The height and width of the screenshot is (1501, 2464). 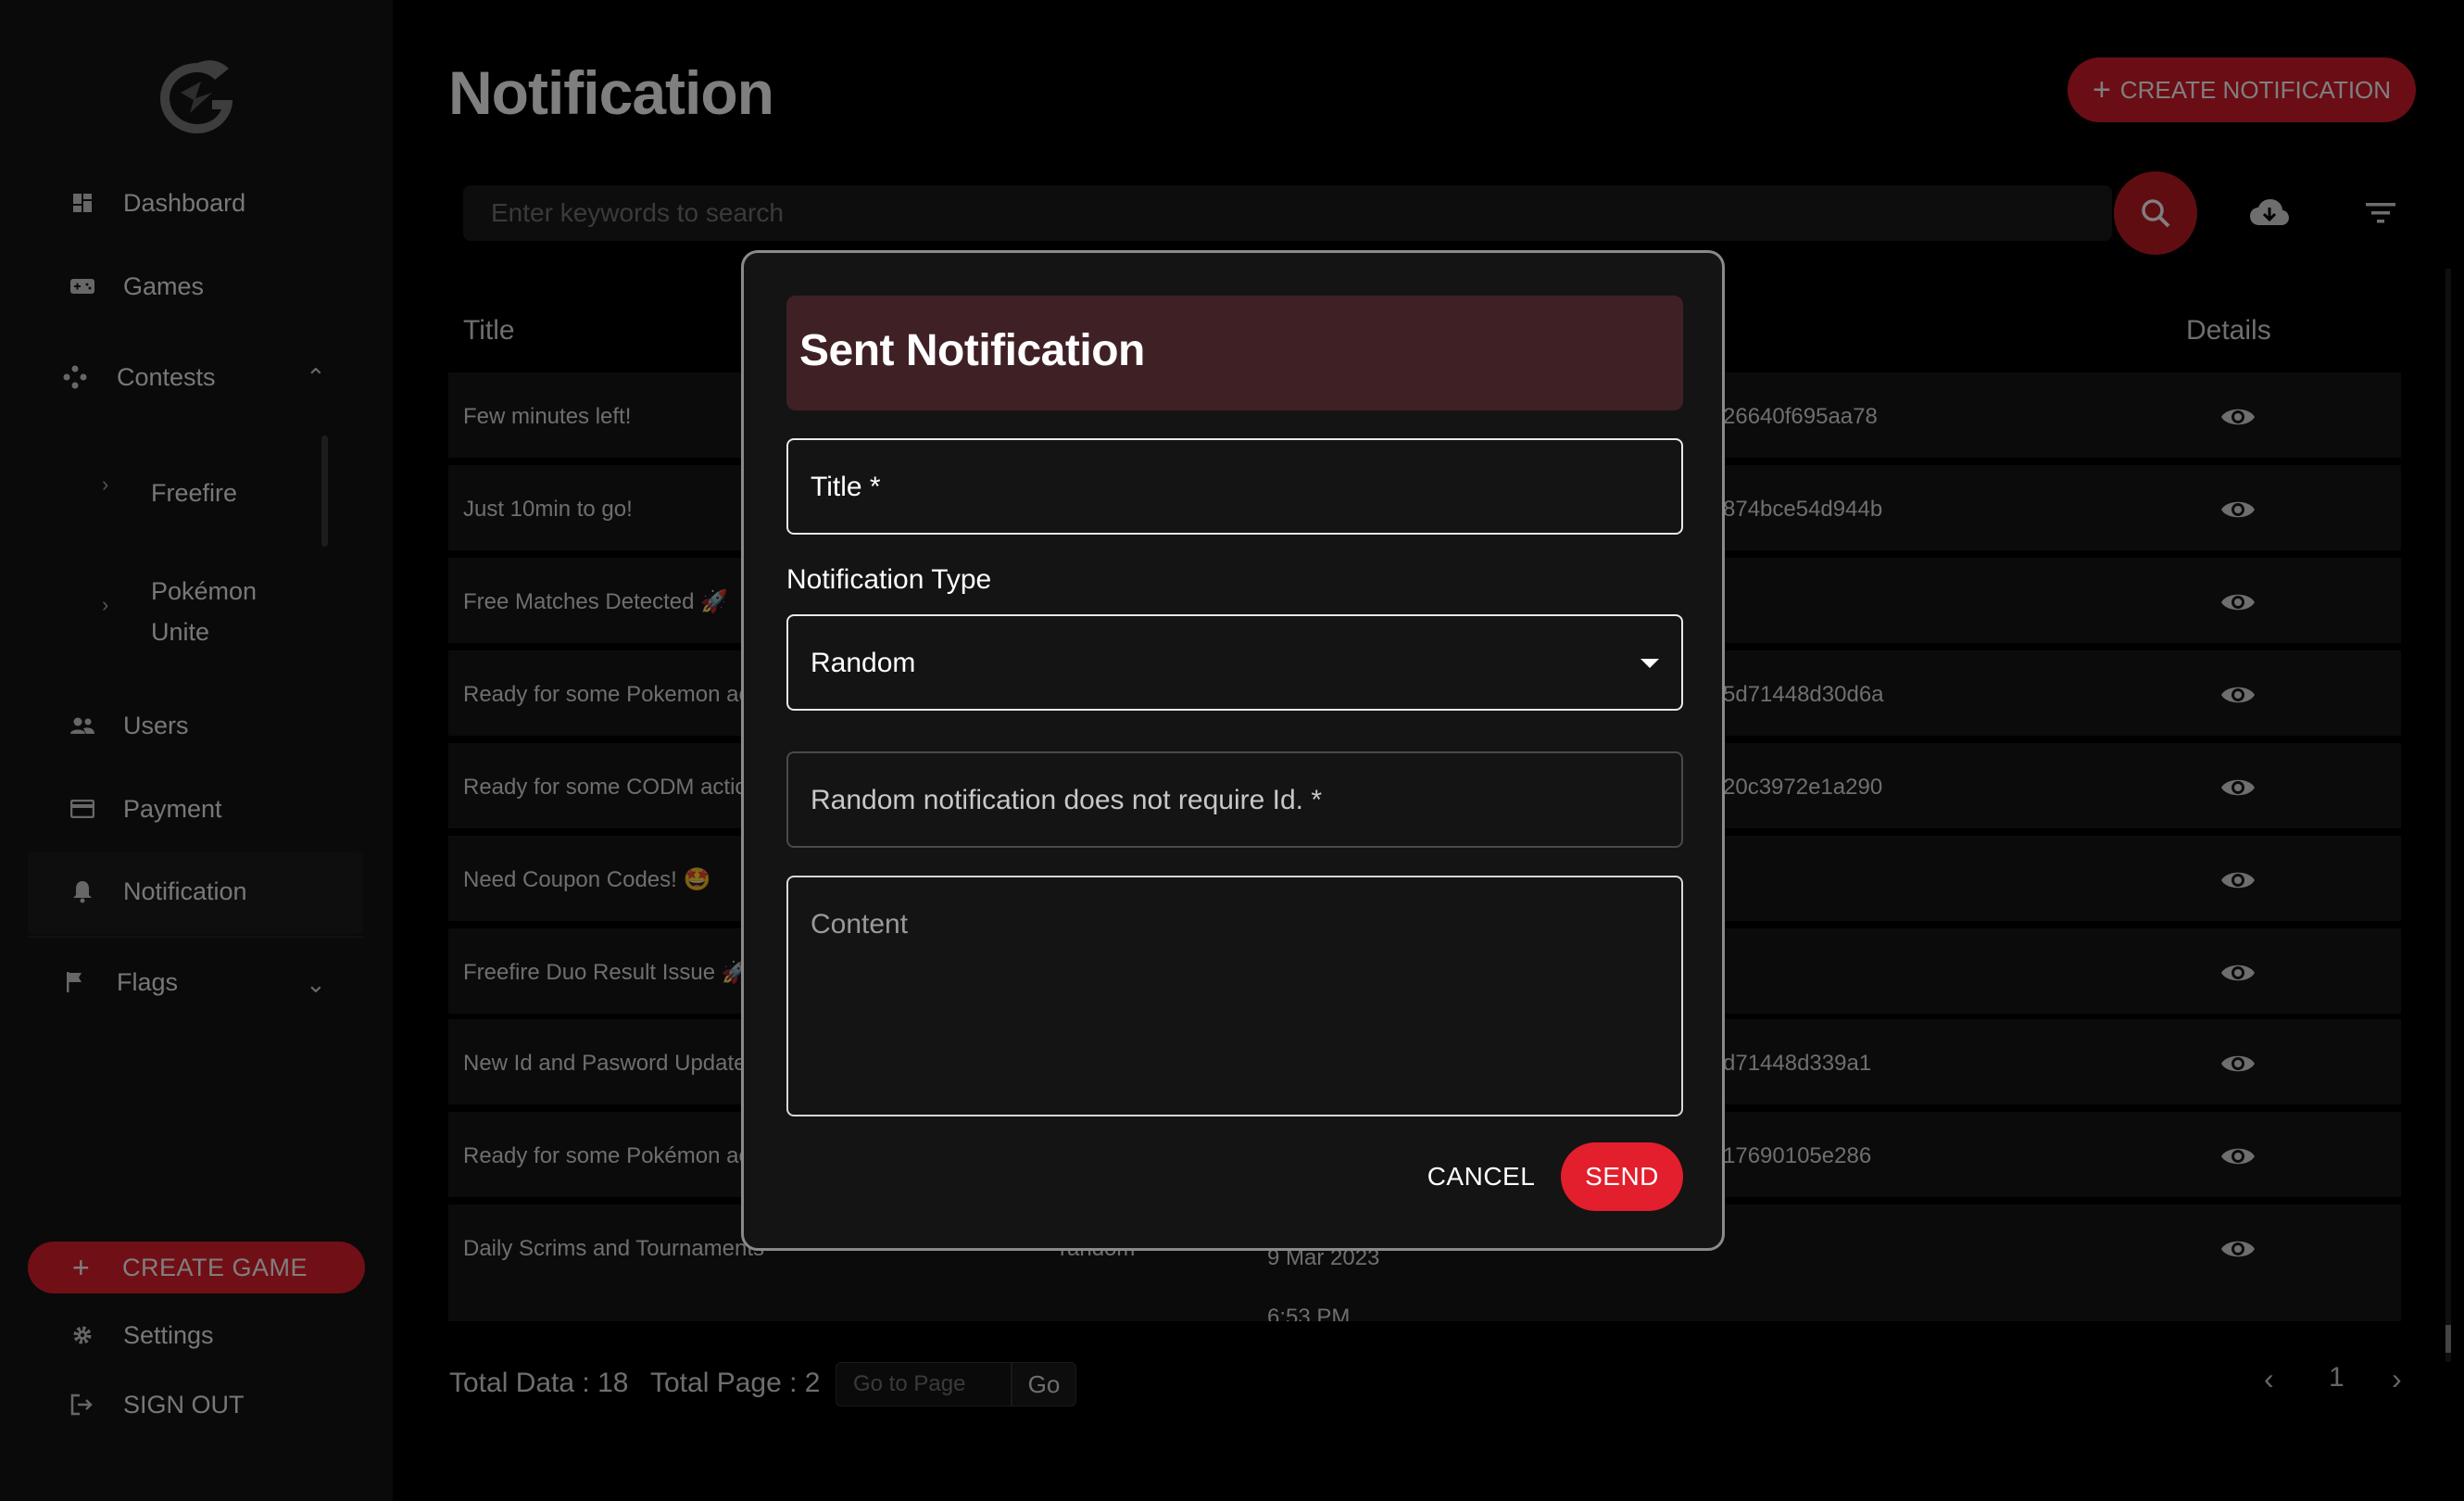 I want to click on dropdown-arrow-icon, so click(x=1650, y=663).